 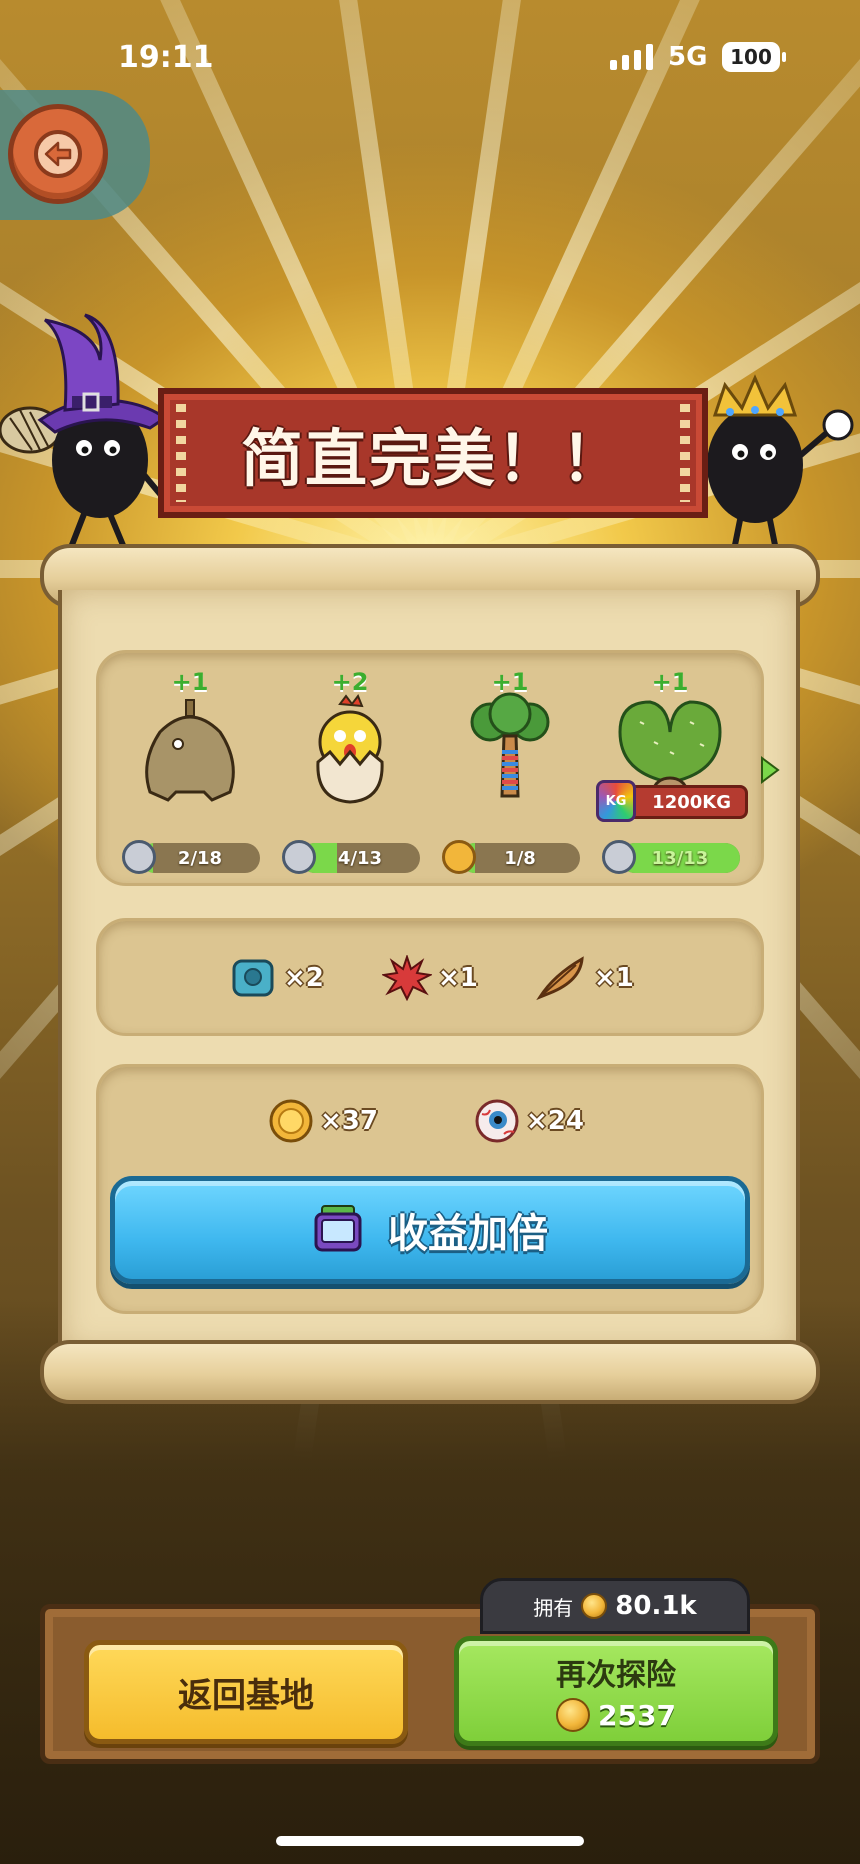 What do you see at coordinates (770, 770) in the screenshot?
I see `next-page-arrow-icon` at bounding box center [770, 770].